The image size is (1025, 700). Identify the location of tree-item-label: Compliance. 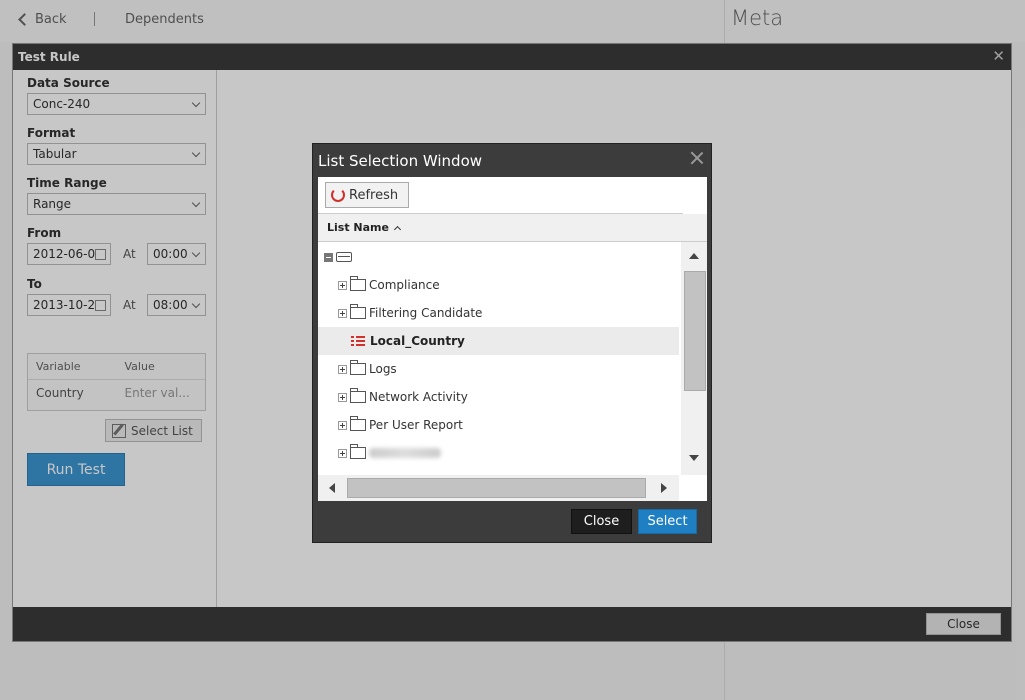
(404, 285).